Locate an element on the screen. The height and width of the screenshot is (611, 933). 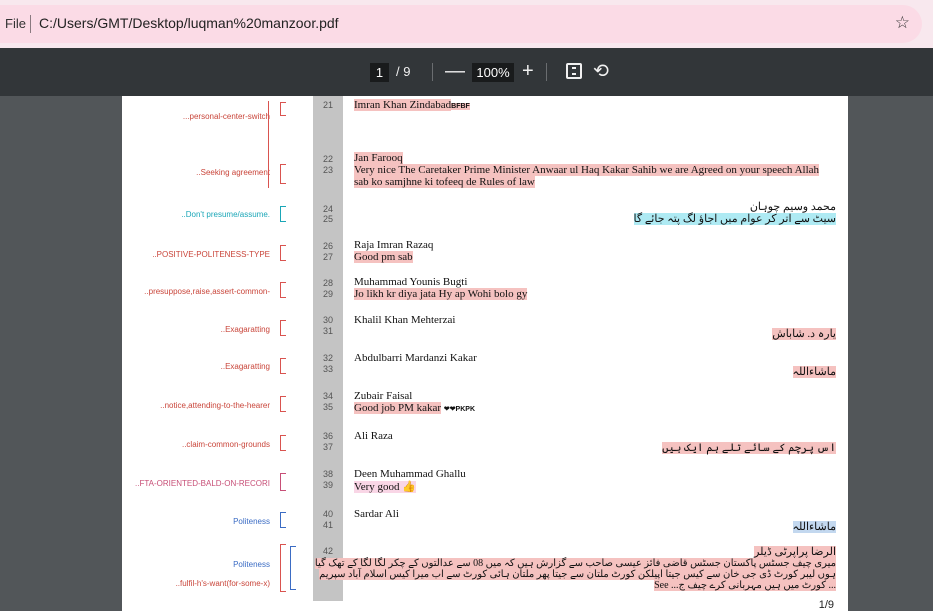
zoom-out-button: — is located at coordinates (455, 71).